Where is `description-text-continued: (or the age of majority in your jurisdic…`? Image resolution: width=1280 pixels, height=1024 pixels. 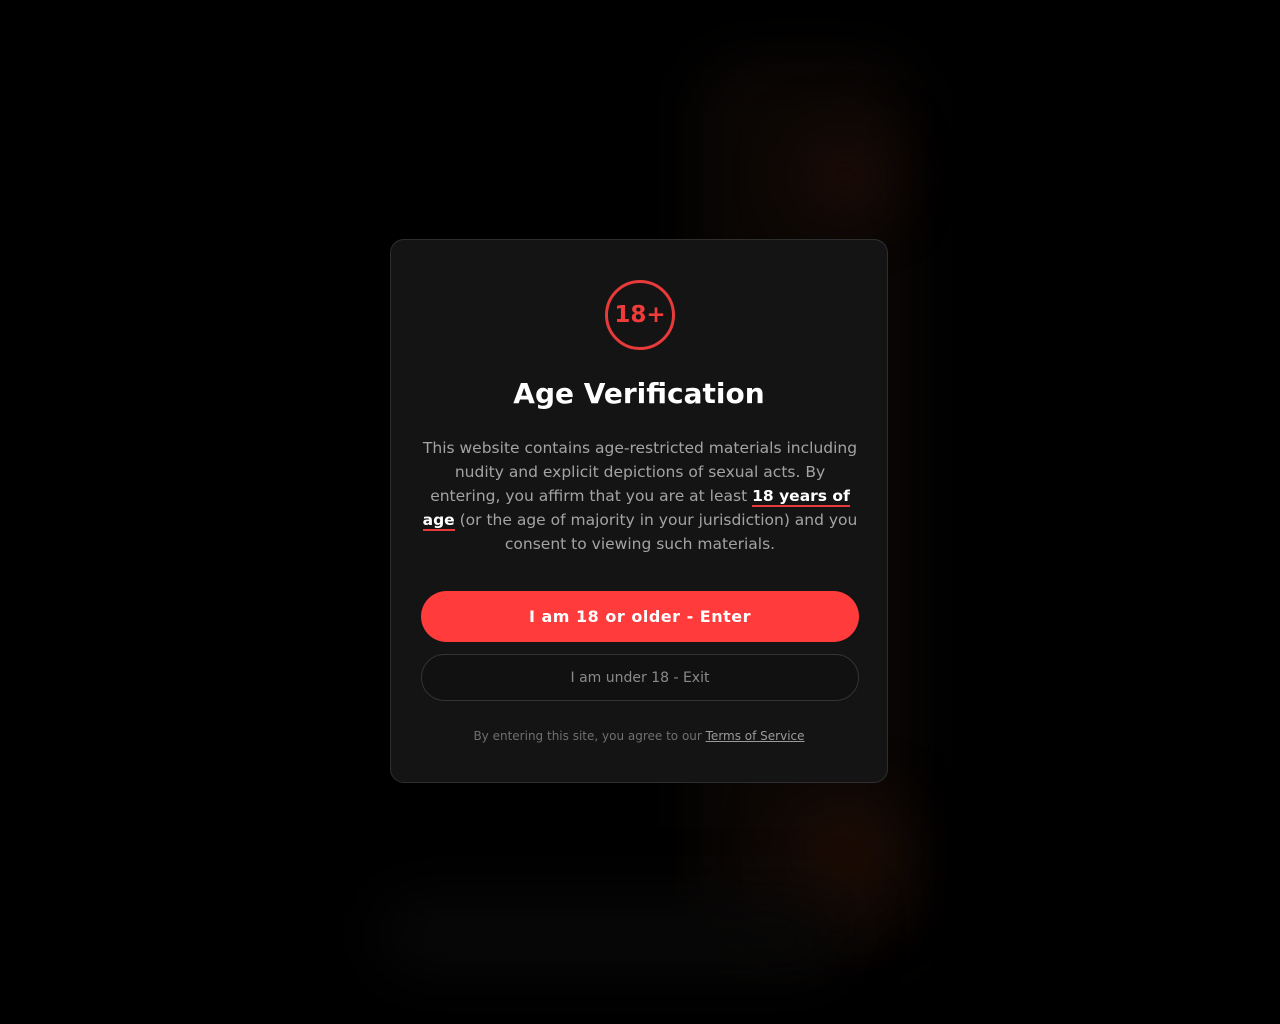 description-text-continued: (or the age of majority in your jurisdic… is located at coordinates (656, 532).